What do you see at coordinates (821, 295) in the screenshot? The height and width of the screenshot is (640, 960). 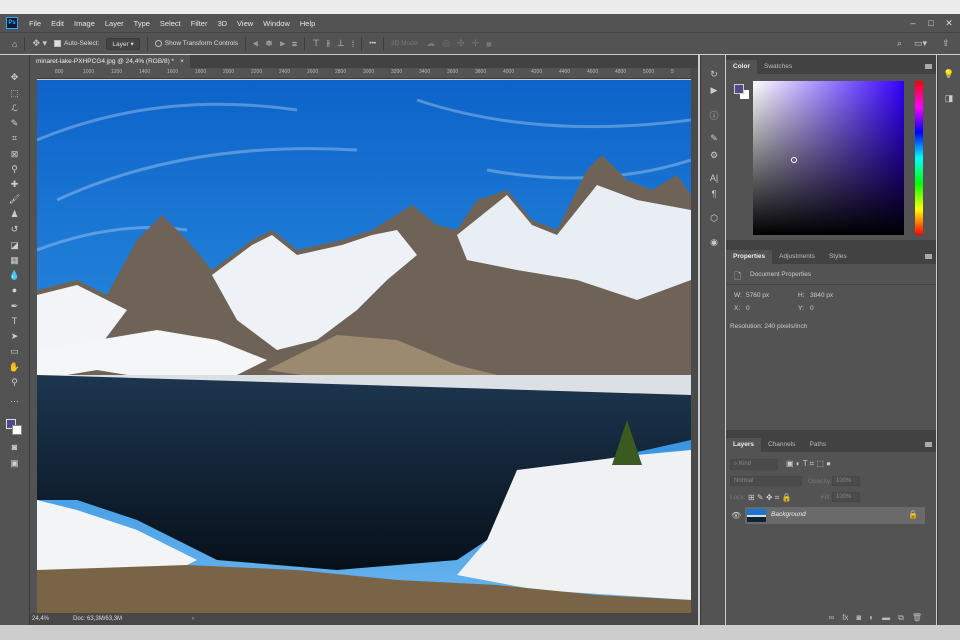 I see `height-value: 3840 px` at bounding box center [821, 295].